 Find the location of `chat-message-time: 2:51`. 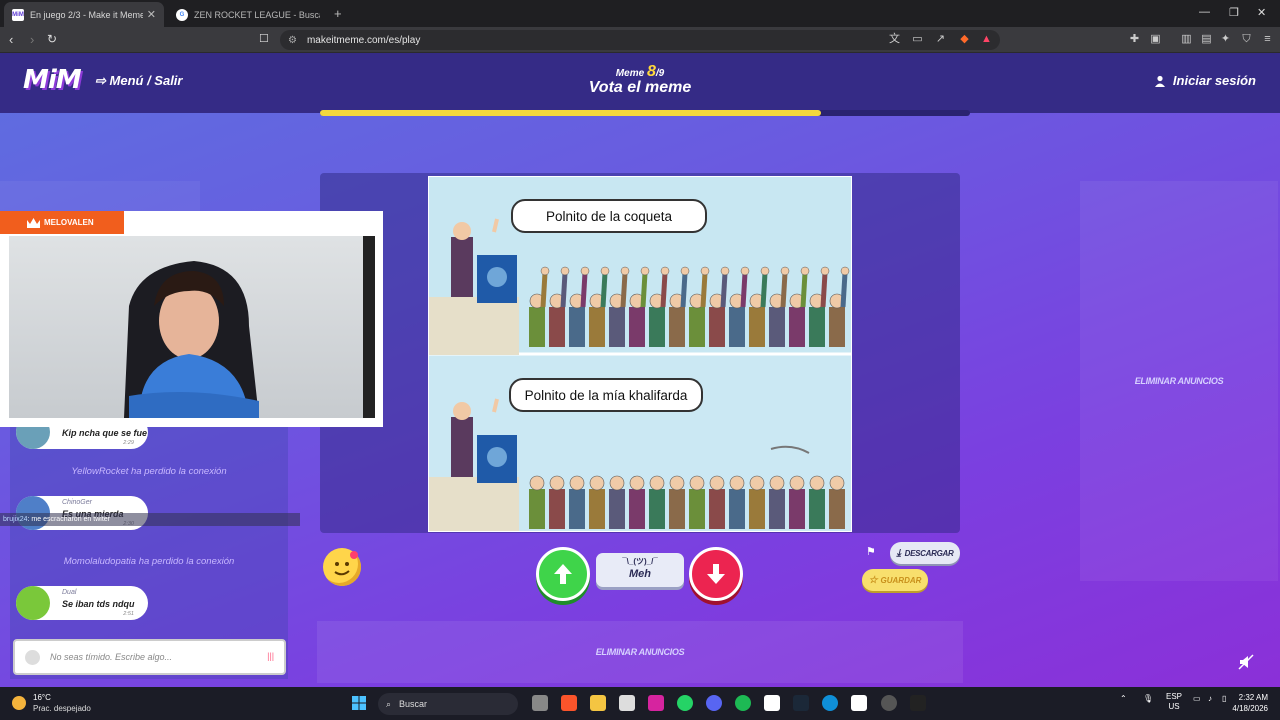

chat-message-time: 2:51 is located at coordinates (128, 614).